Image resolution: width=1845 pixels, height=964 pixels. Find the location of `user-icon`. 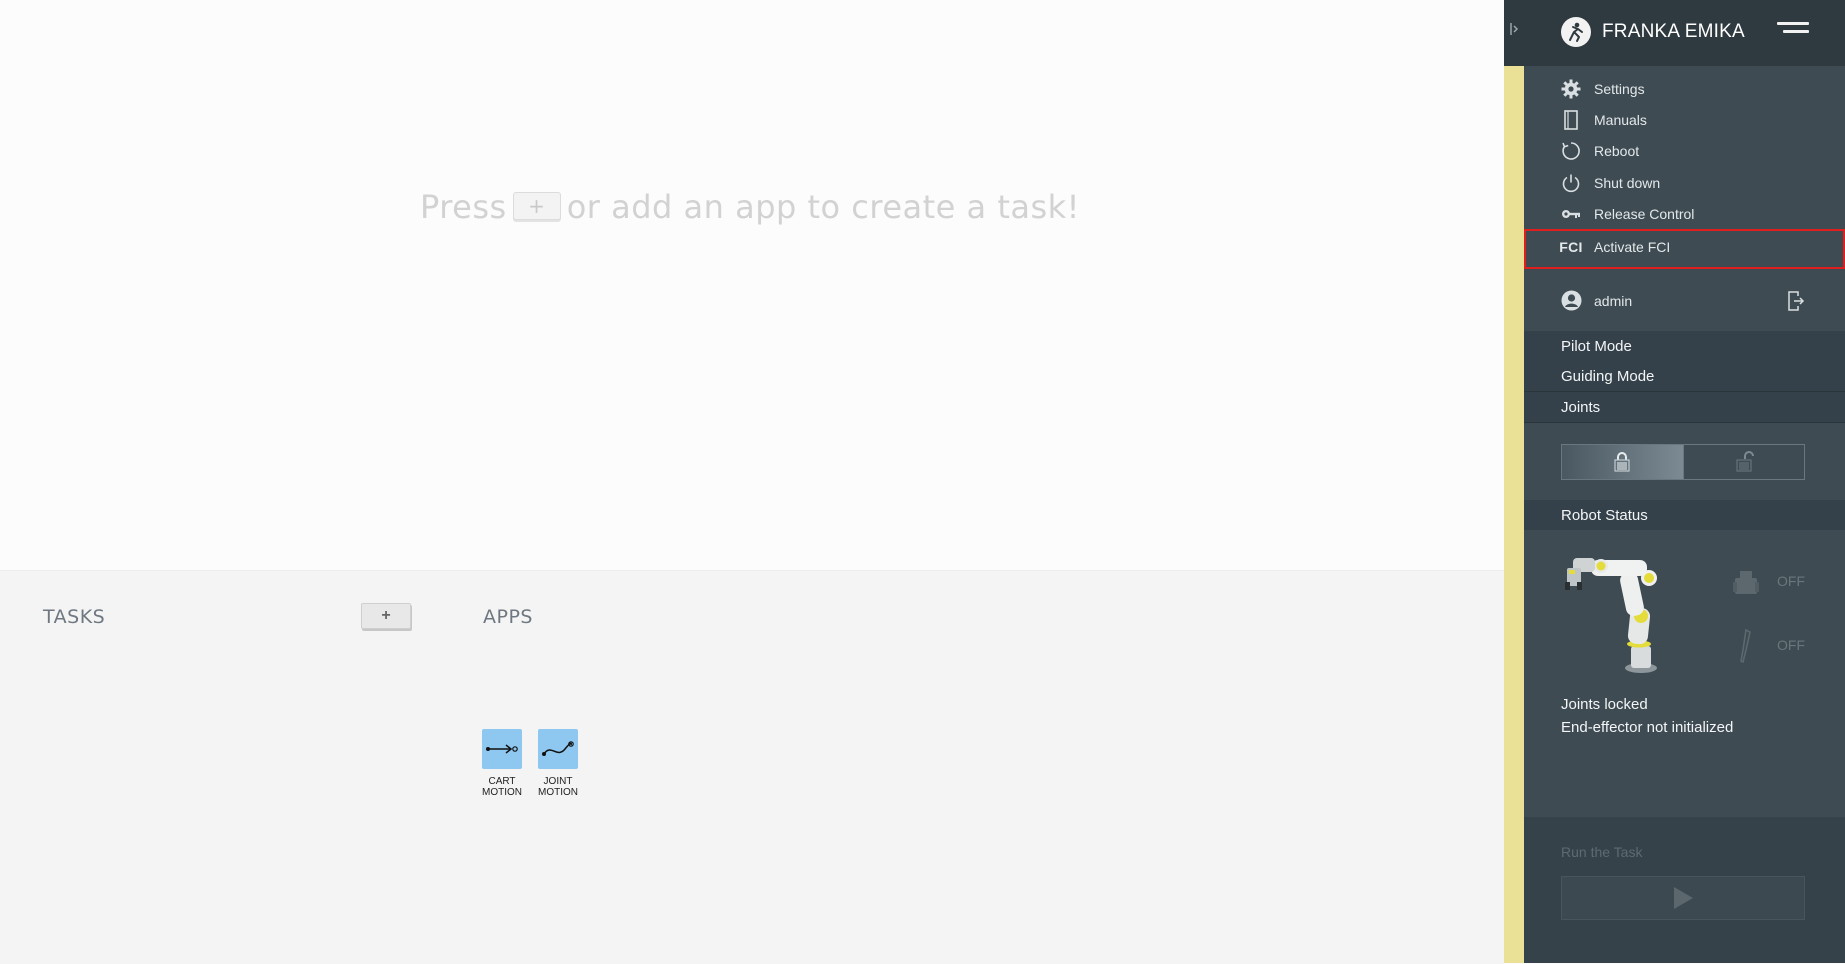

user-icon is located at coordinates (1571, 303).